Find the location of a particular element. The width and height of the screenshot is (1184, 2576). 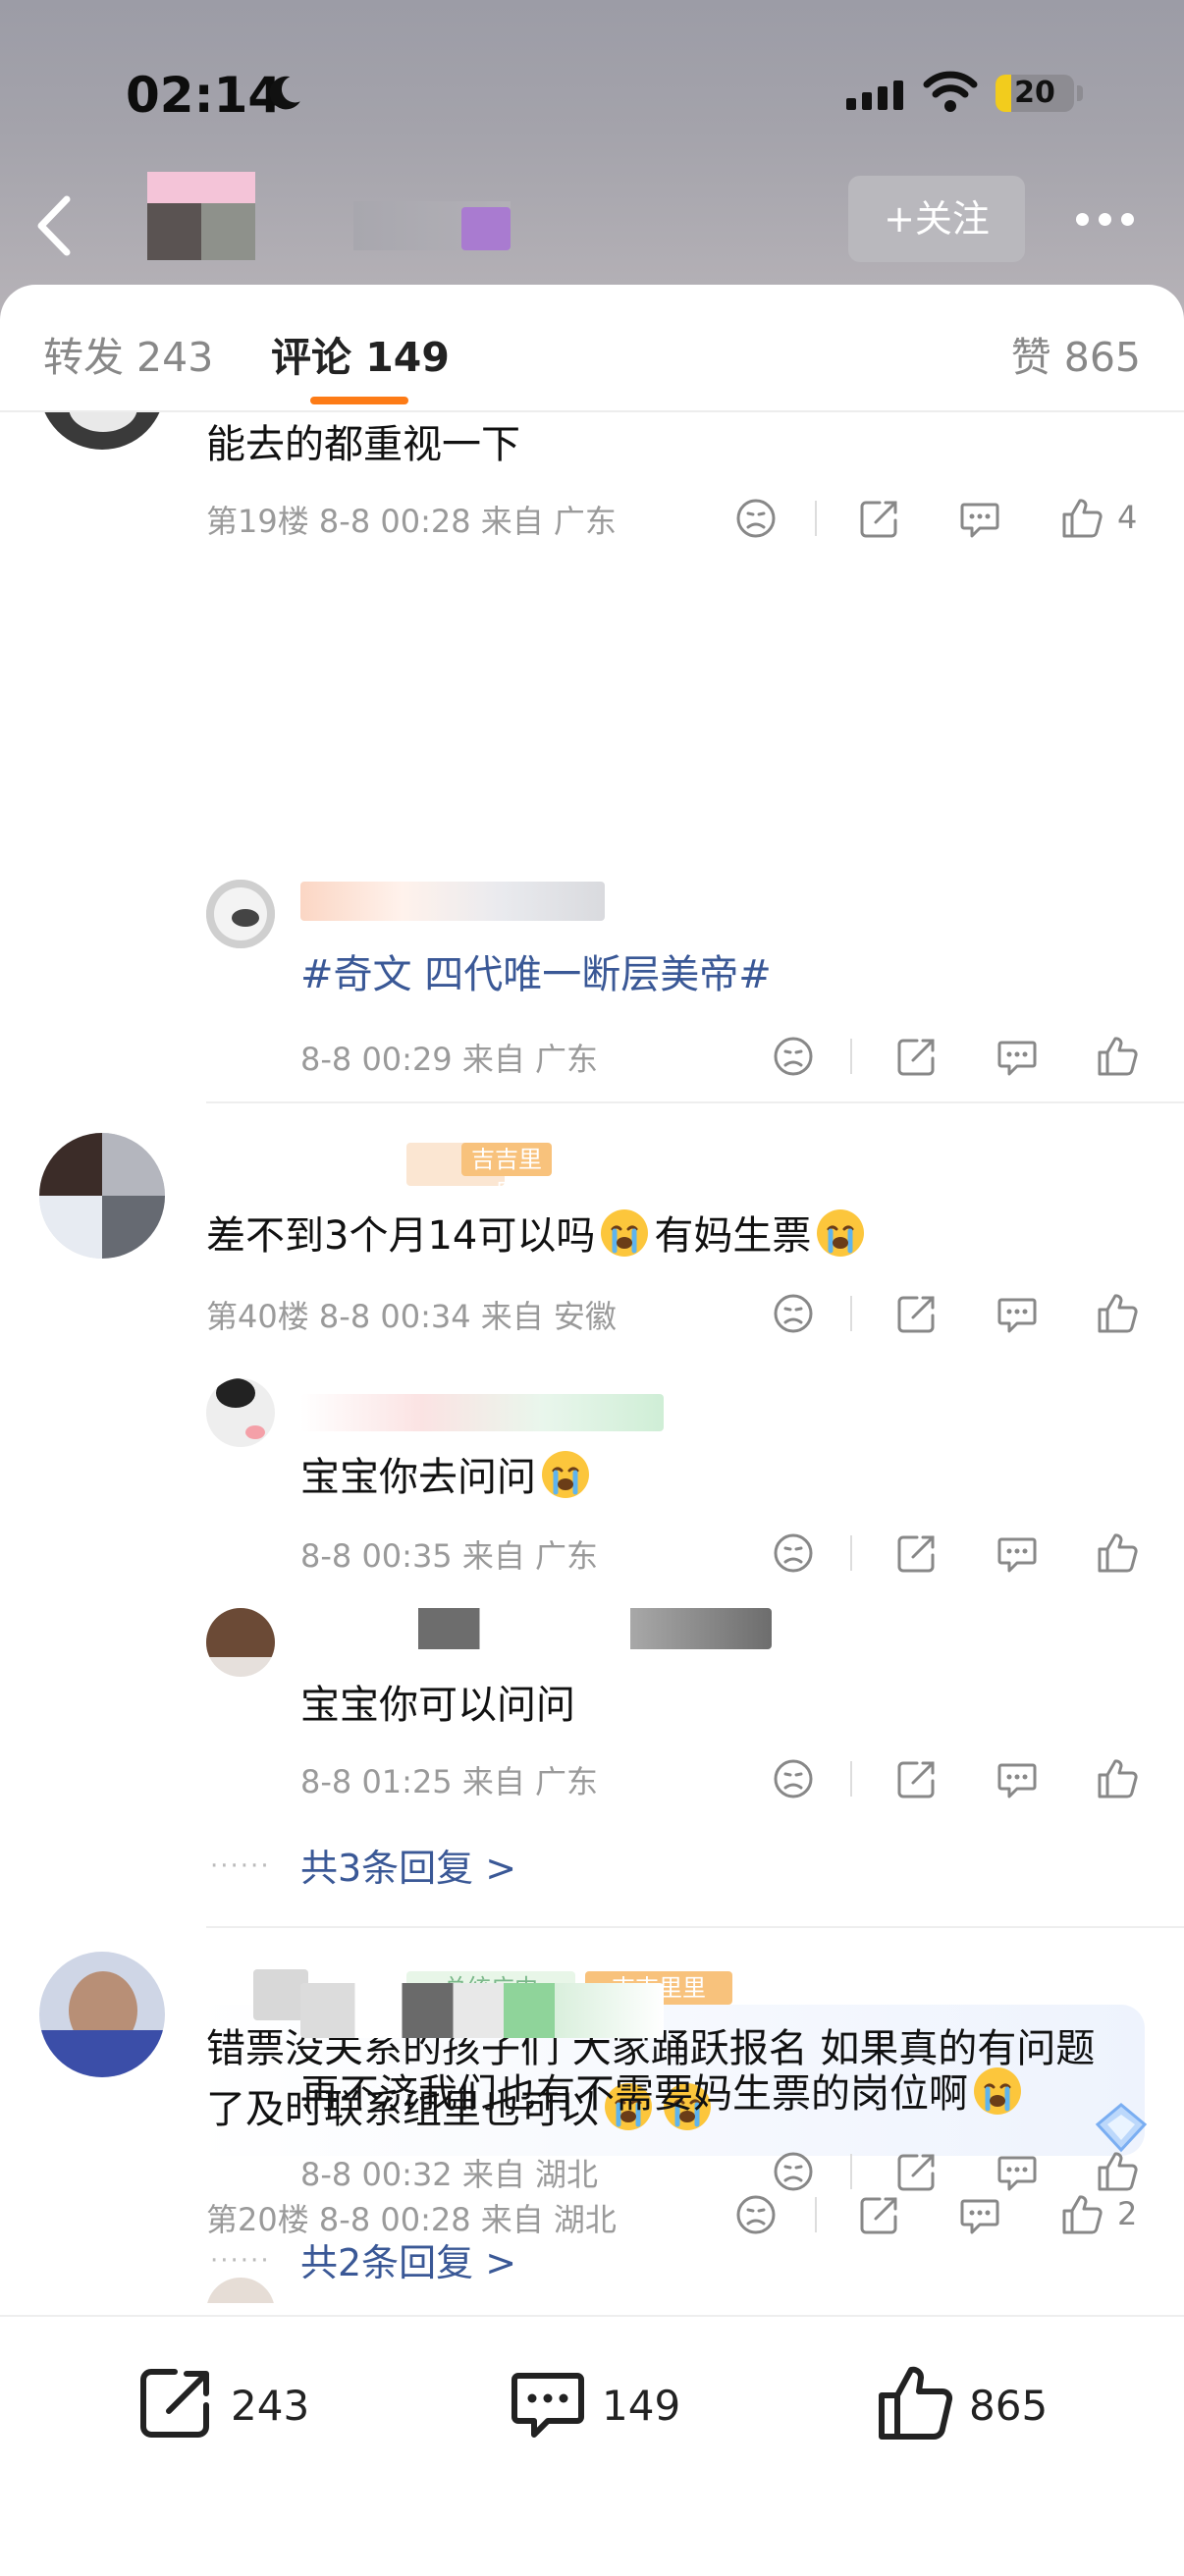

reply-meta: 8-8 00:35 来自 广东 is located at coordinates (449, 1554).